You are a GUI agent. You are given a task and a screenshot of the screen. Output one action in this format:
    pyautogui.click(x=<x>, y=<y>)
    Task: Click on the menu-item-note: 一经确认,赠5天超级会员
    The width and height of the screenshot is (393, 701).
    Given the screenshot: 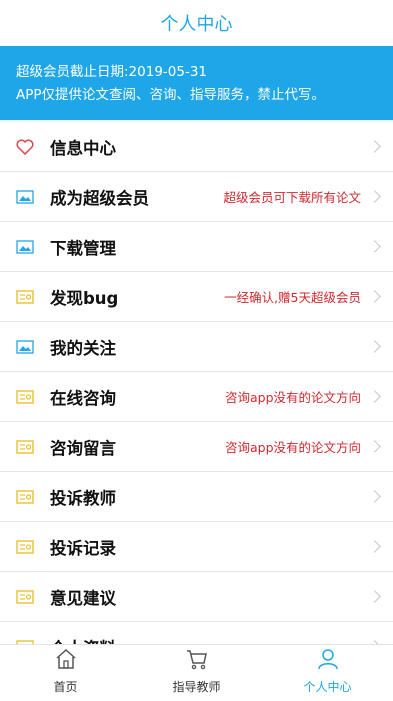 What is the action you would take?
    pyautogui.click(x=292, y=297)
    